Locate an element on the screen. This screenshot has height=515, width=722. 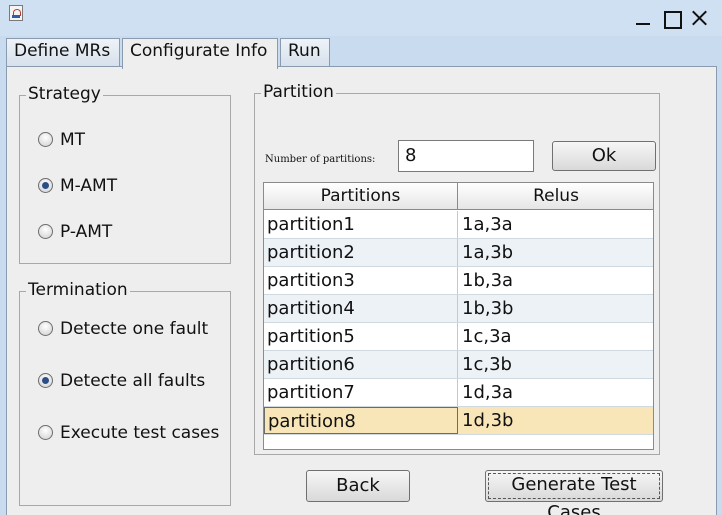
radio-label: M-AMT is located at coordinates (89, 186).